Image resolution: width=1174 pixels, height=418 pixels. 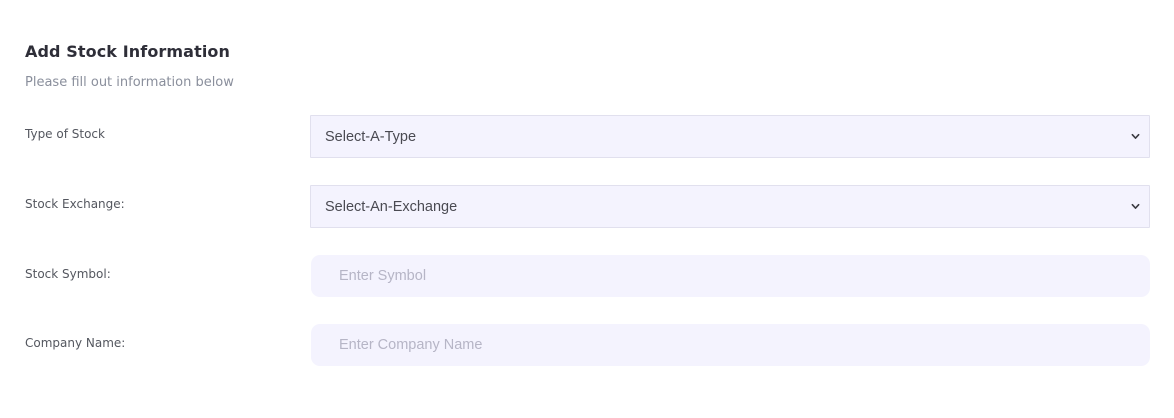 I want to click on stock-symbol-input, so click(x=730, y=276).